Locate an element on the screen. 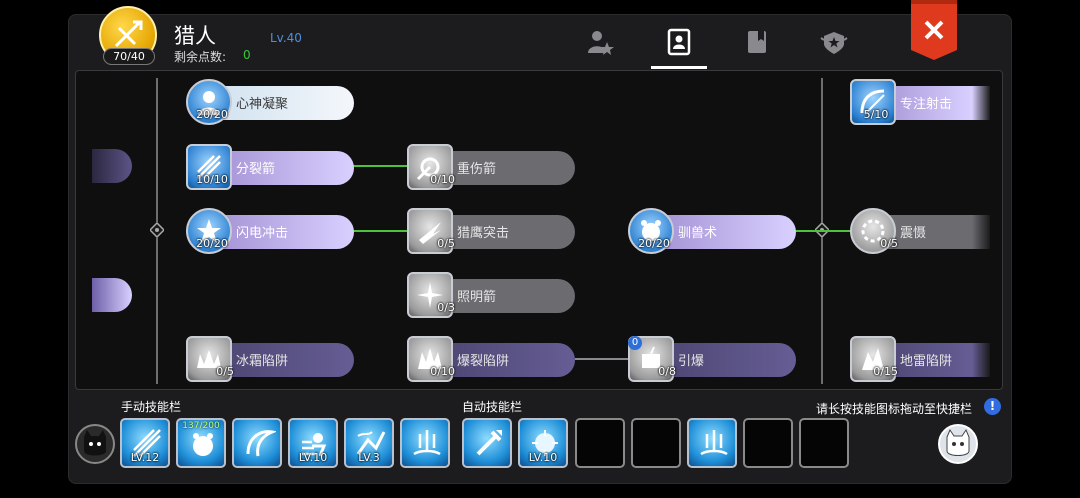  skill-name: 闪电冲击 is located at coordinates (262, 233).